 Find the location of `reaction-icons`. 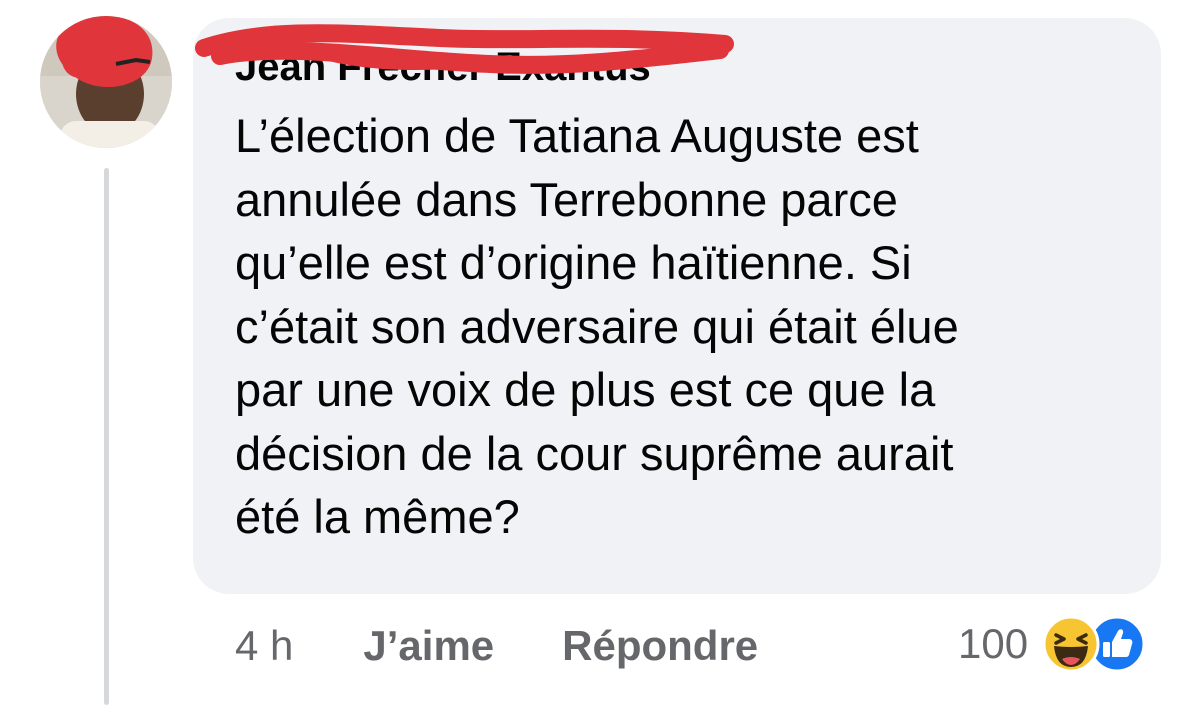

reaction-icons is located at coordinates (1094, 644).